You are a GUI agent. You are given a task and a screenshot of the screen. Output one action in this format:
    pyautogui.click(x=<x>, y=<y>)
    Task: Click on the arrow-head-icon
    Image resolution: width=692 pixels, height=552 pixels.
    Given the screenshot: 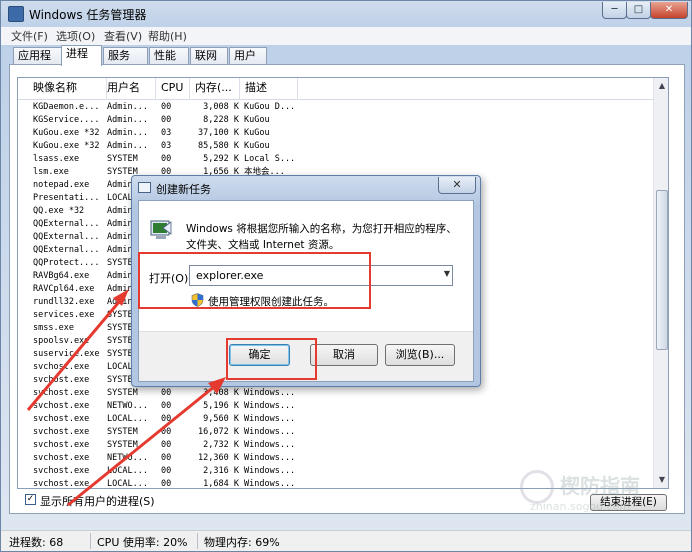 What is the action you would take?
    pyautogui.click(x=121, y=297)
    